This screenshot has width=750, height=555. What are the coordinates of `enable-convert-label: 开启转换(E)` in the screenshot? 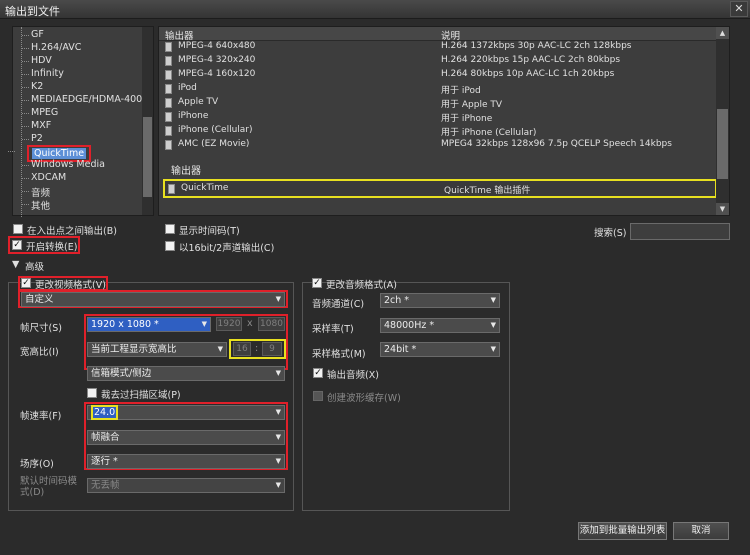 It's located at (52, 247).